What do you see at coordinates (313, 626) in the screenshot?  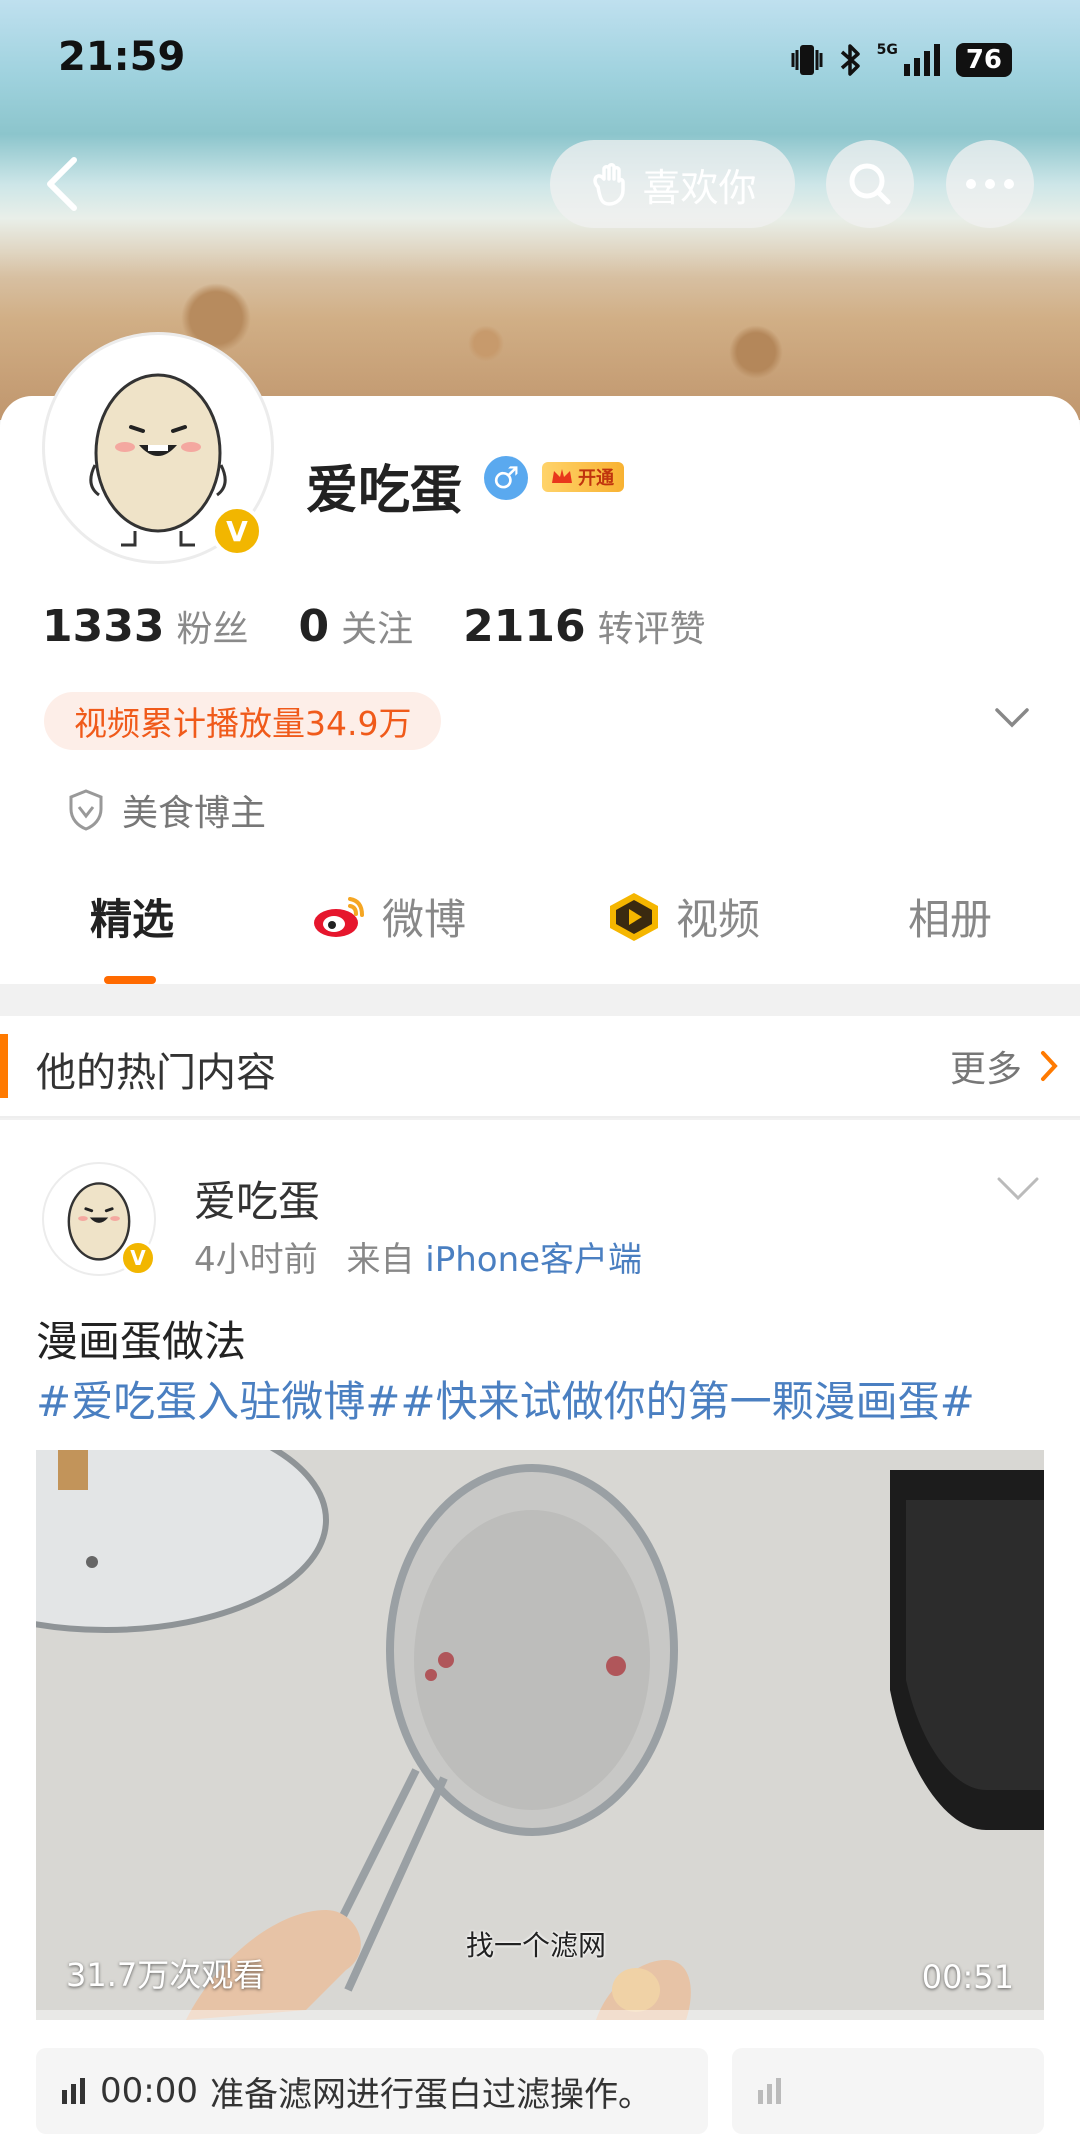 I see `following-count: 0` at bounding box center [313, 626].